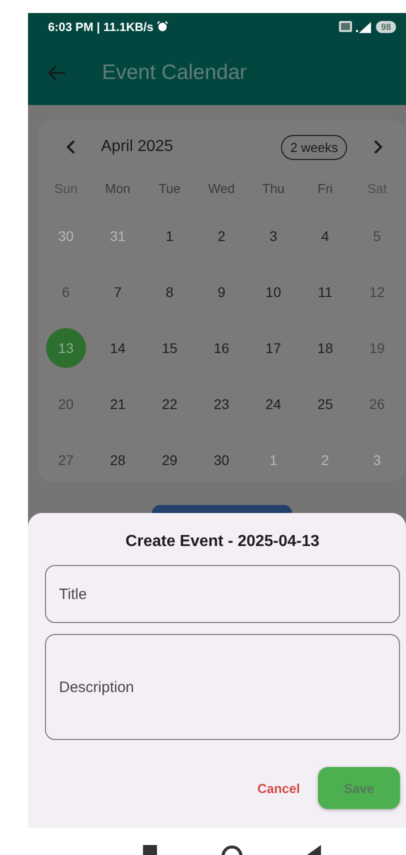  Describe the element at coordinates (377, 292) in the screenshot. I see `day-cell: 12` at that location.